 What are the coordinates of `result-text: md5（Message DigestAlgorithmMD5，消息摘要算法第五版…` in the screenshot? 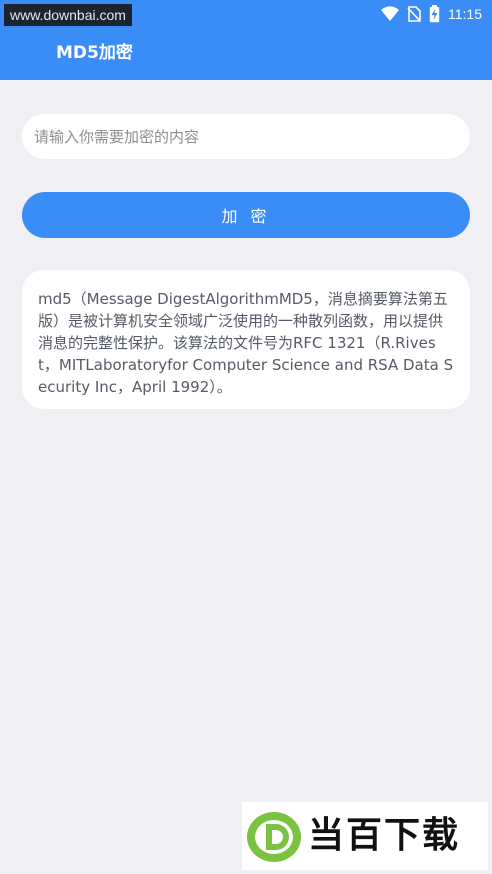 It's located at (246, 339).